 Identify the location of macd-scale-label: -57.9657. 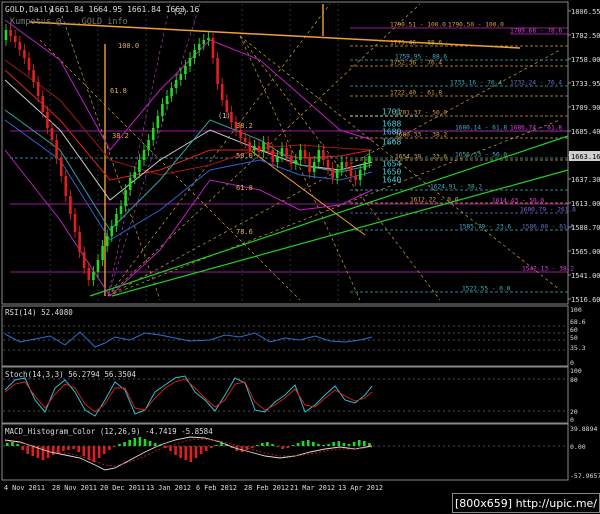
(585, 476).